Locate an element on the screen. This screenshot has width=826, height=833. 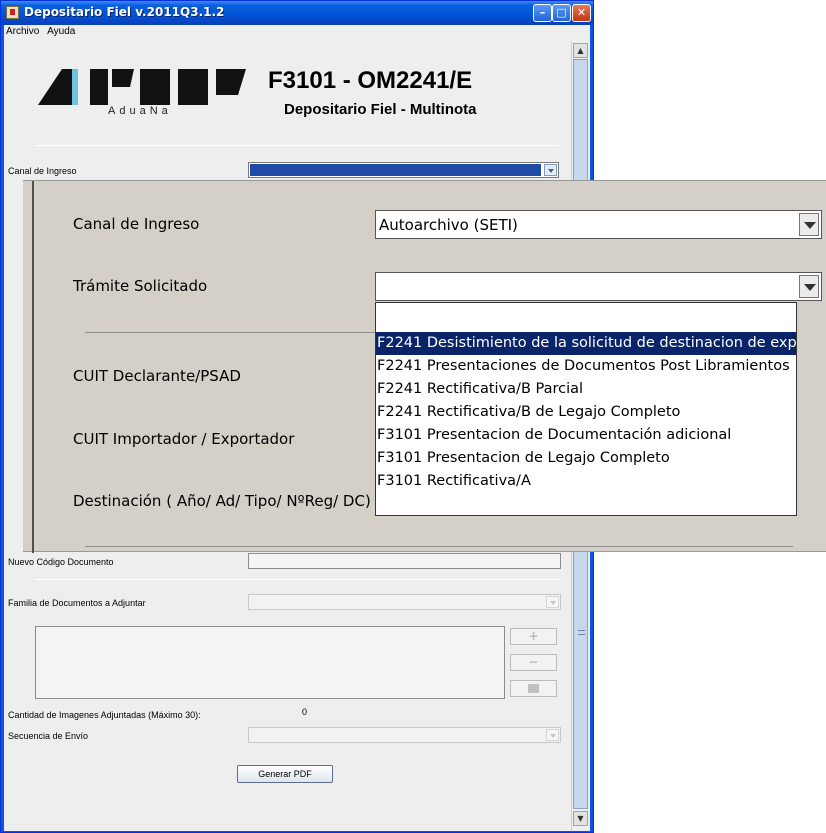
menu-bar: Archivo Ayuda is located at coordinates (297, 33).